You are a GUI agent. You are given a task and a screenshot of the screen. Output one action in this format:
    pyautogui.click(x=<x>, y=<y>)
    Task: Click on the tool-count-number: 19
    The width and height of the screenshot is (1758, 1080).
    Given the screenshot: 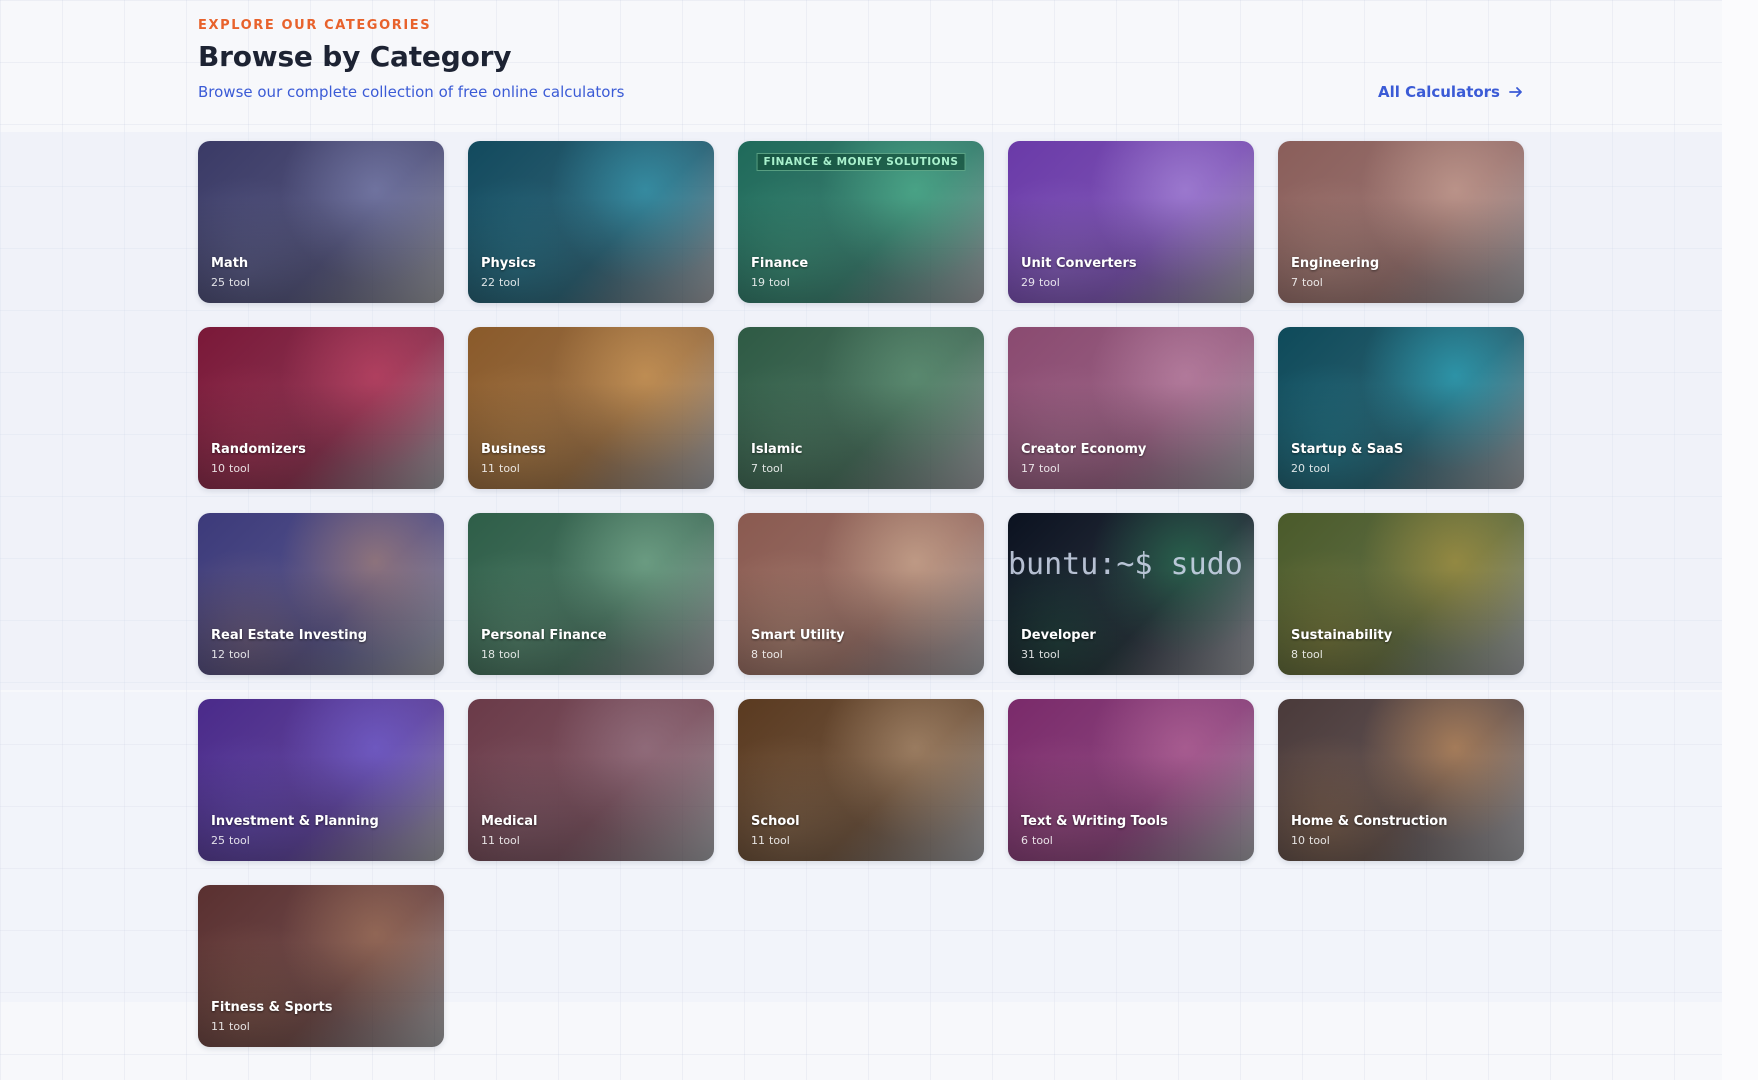 What is the action you would take?
    pyautogui.click(x=758, y=282)
    